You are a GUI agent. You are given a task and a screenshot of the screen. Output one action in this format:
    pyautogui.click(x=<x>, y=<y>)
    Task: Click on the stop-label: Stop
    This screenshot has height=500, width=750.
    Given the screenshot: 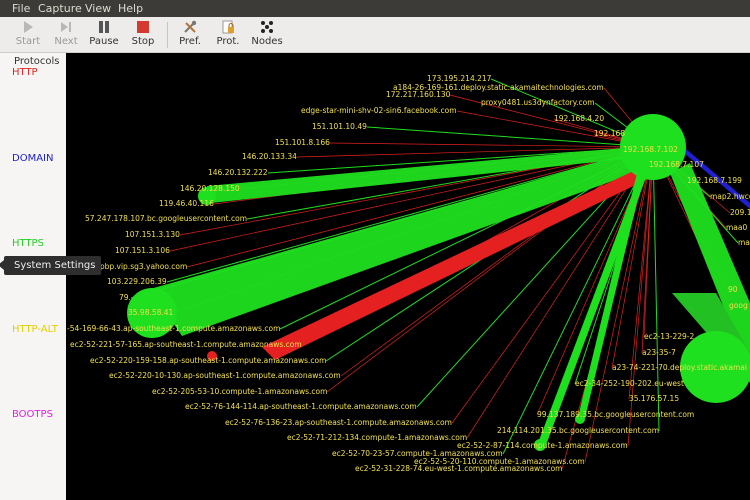 What is the action you would take?
    pyautogui.click(x=143, y=41)
    